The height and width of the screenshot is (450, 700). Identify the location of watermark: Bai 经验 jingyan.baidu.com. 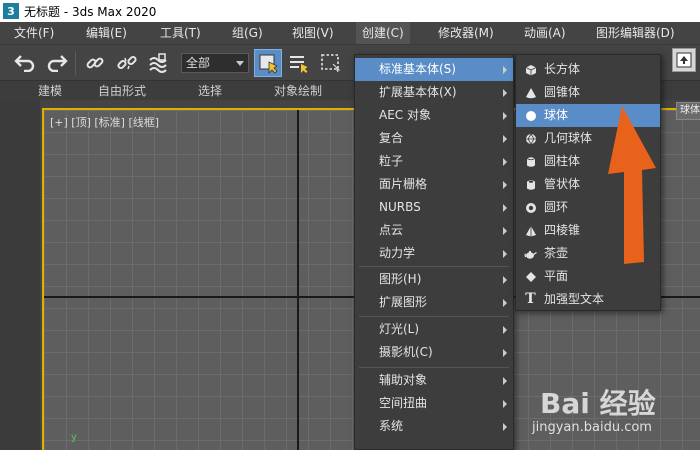
(612, 407).